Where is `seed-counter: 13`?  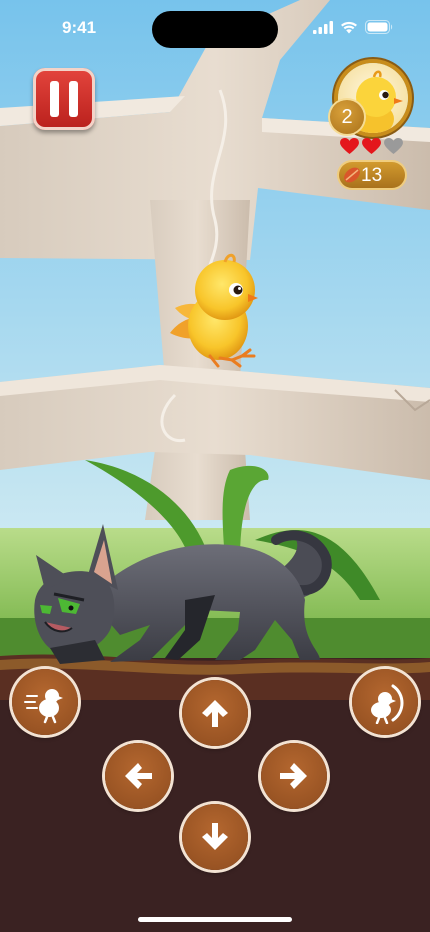
seed-counter: 13 is located at coordinates (372, 175).